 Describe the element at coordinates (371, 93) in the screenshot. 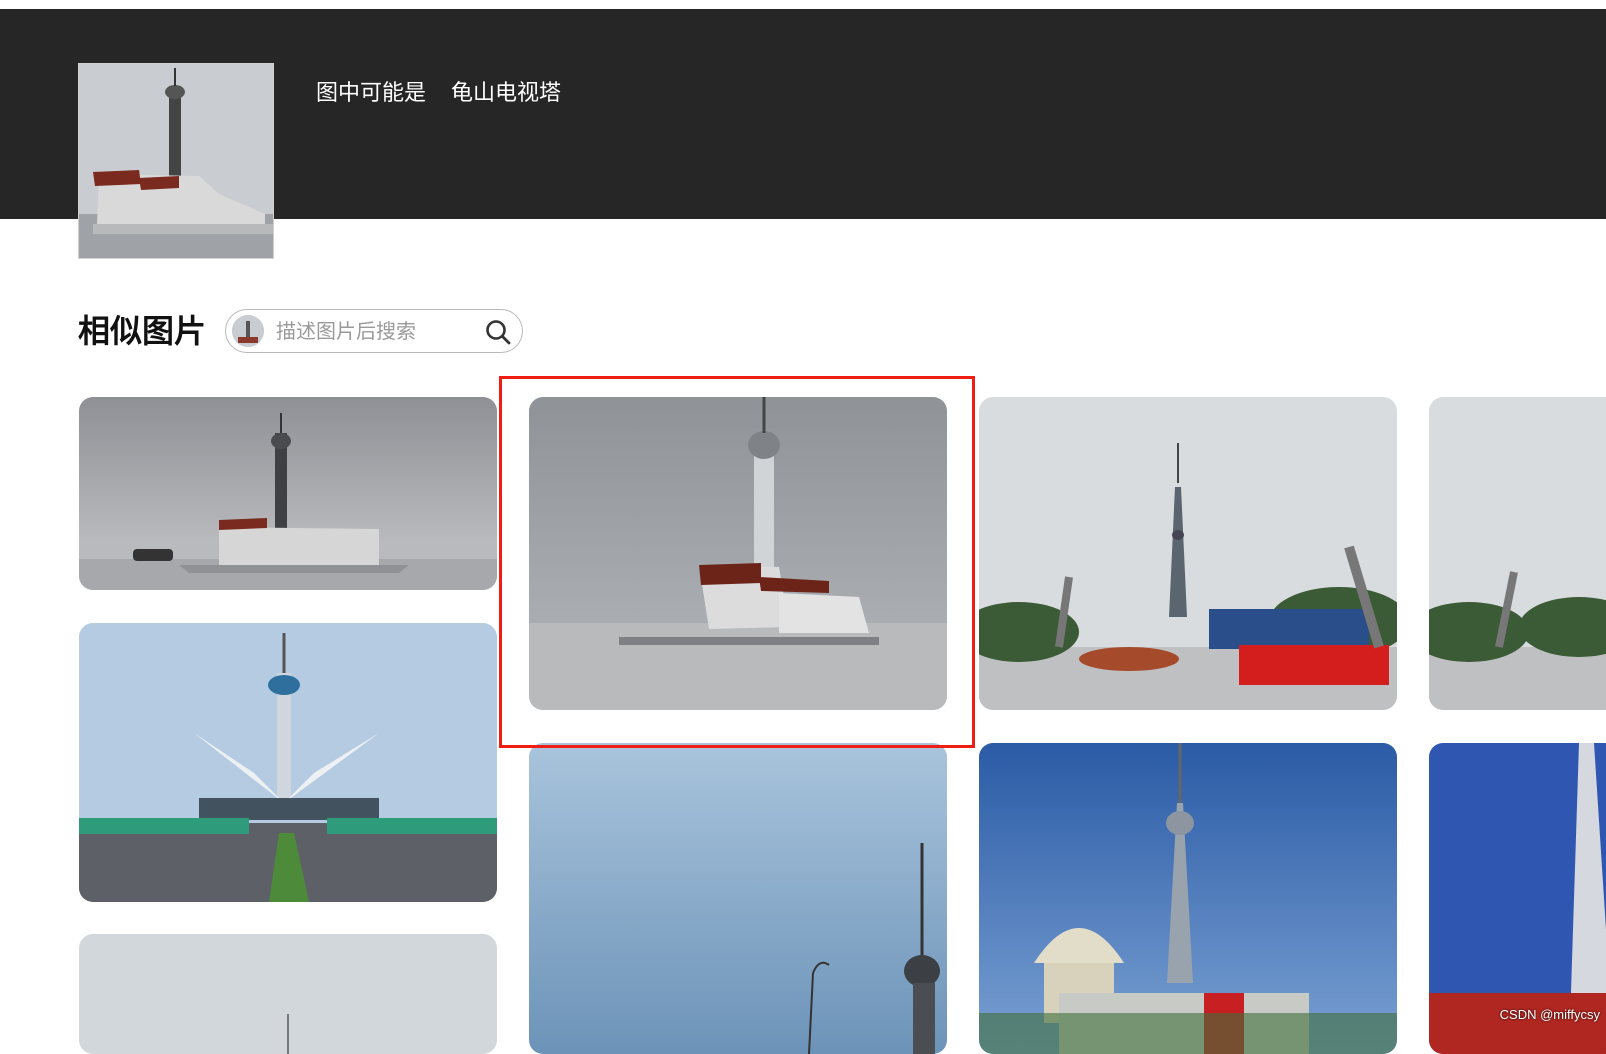

I see `guess-prefix: 图中可能是` at that location.